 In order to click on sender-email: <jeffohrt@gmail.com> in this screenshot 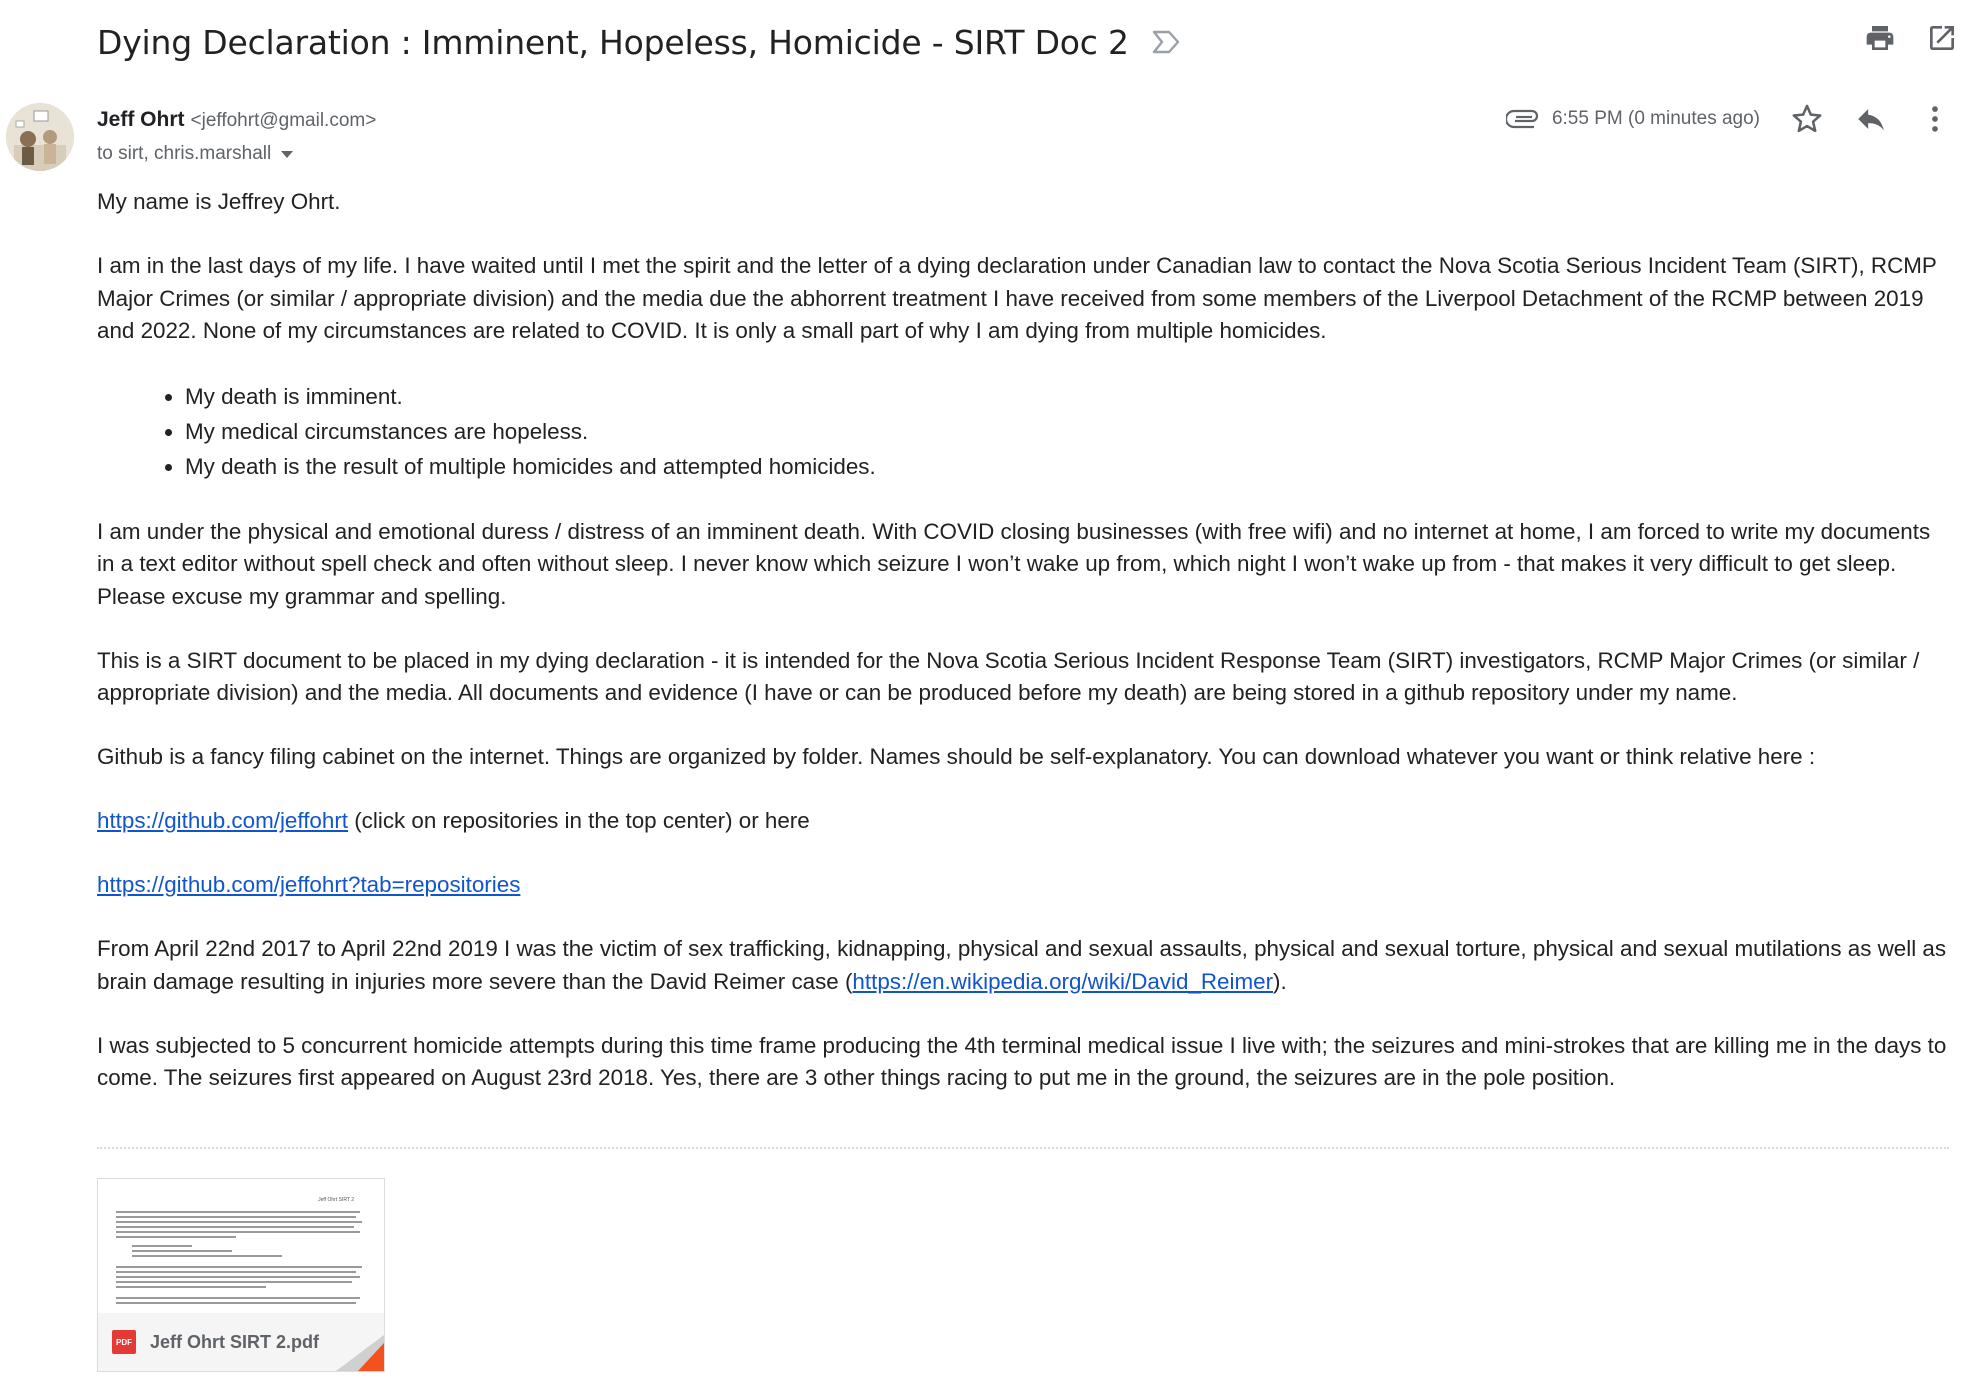, I will do `click(283, 120)`.